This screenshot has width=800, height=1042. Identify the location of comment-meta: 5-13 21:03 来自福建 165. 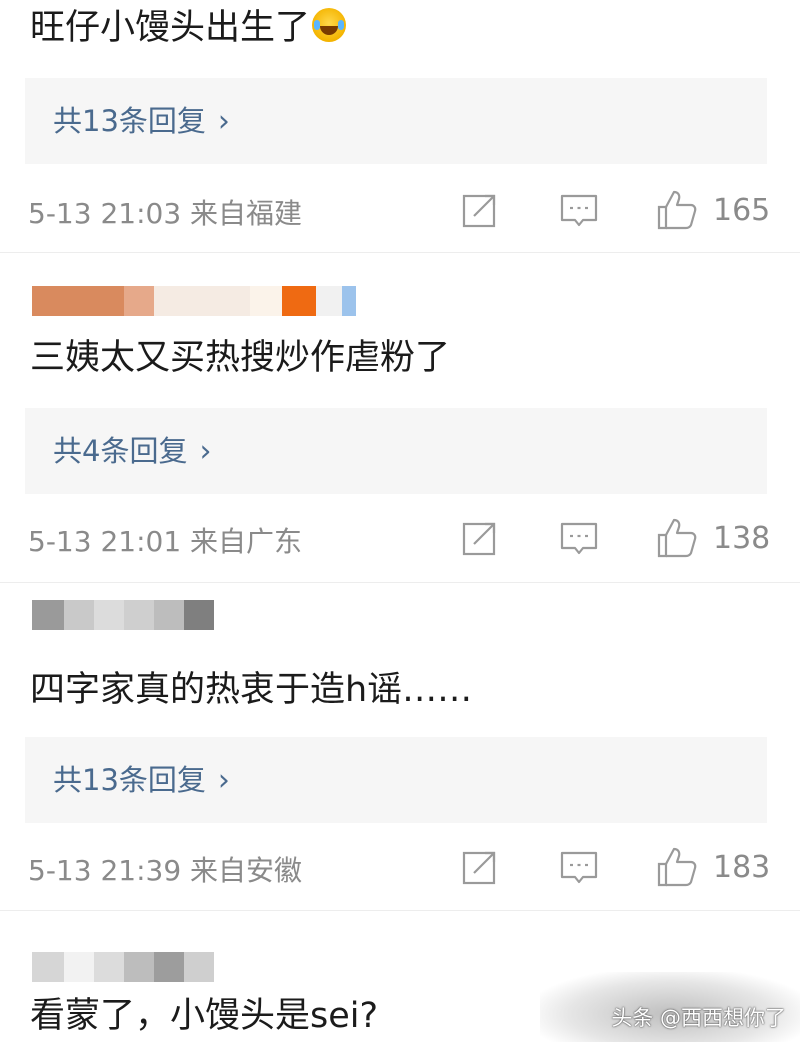
(400, 210).